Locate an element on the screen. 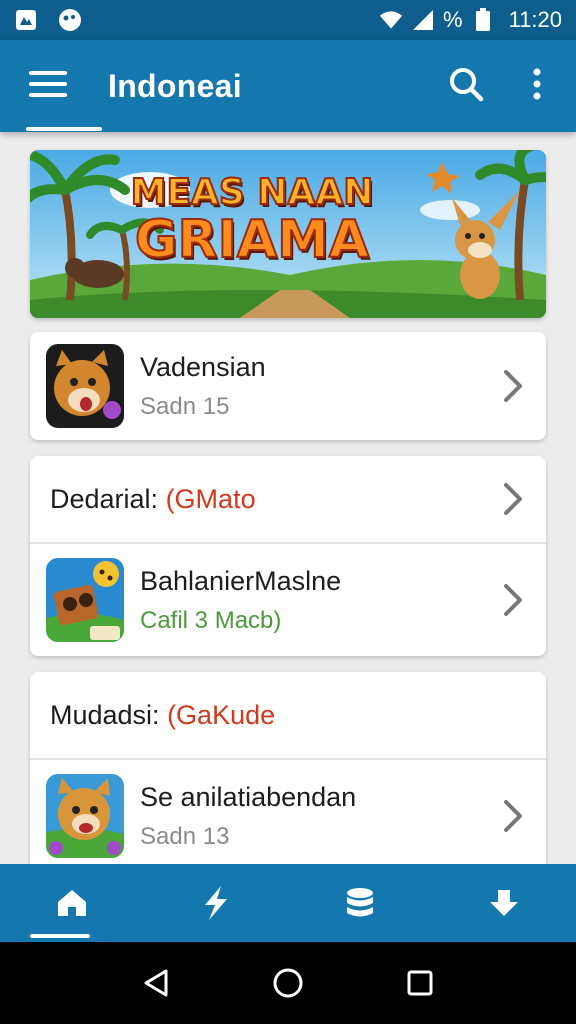 The height and width of the screenshot is (1024, 576). nav-bolt is located at coordinates (216, 903).